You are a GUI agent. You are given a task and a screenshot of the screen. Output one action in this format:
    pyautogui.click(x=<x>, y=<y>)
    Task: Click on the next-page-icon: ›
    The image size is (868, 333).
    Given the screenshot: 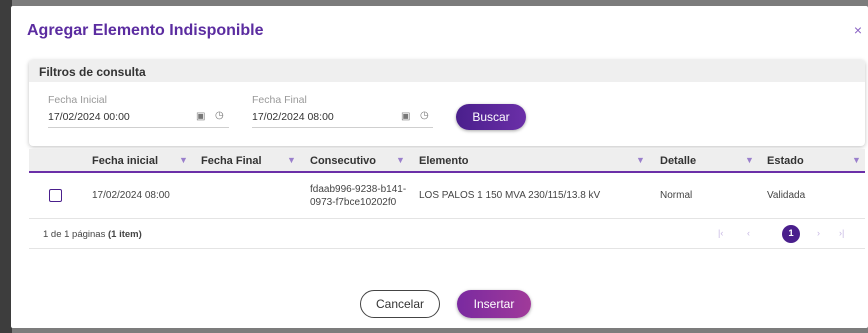 What is the action you would take?
    pyautogui.click(x=818, y=233)
    